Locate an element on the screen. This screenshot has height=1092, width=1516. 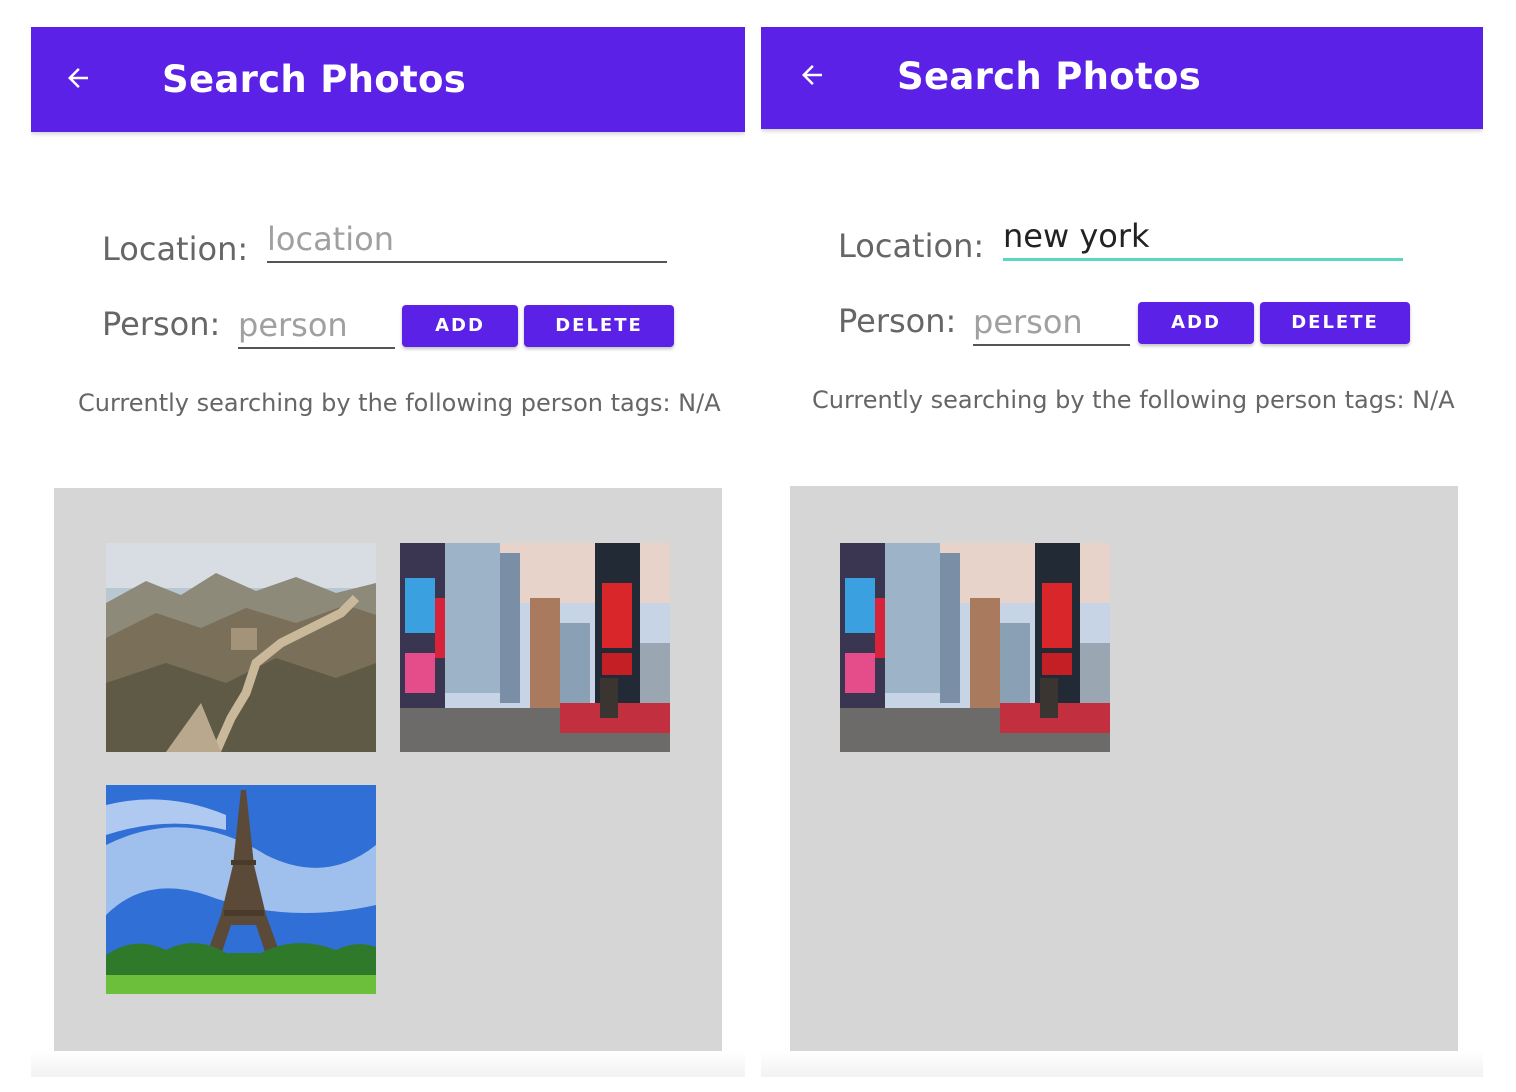
photo-eiffel-tower is located at coordinates (241, 889).